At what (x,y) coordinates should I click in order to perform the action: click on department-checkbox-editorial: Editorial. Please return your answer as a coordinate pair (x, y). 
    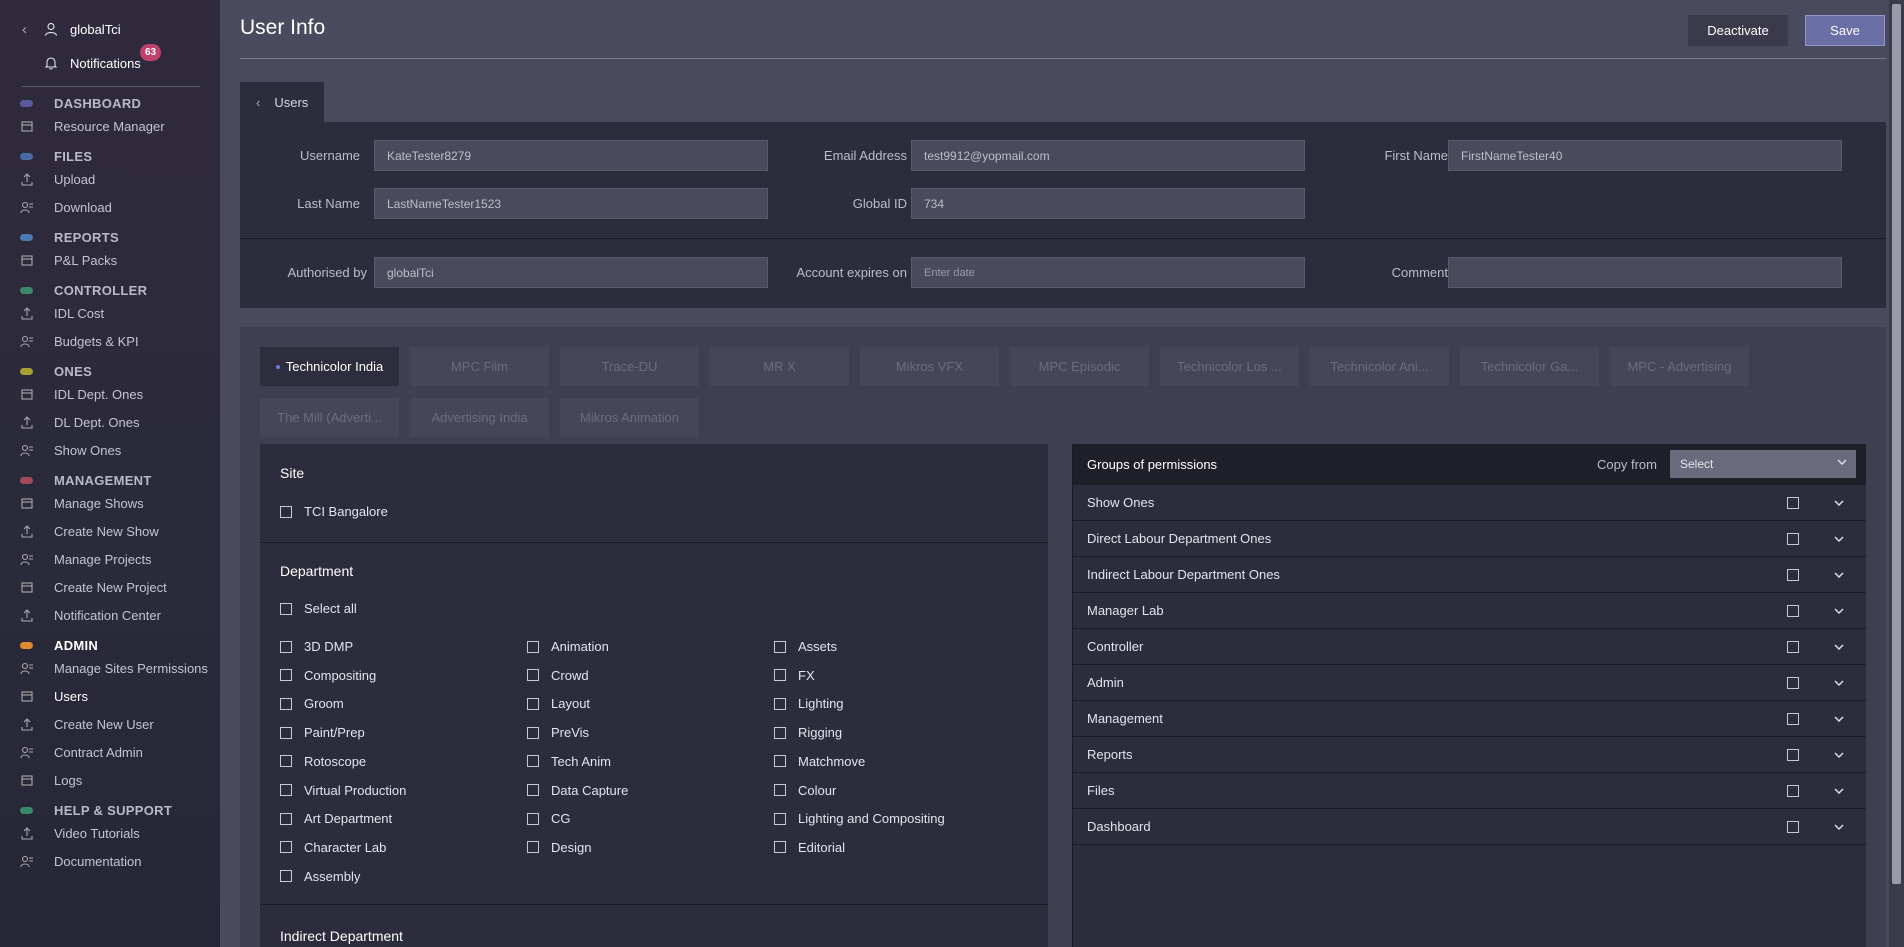
    Looking at the image, I should click on (809, 847).